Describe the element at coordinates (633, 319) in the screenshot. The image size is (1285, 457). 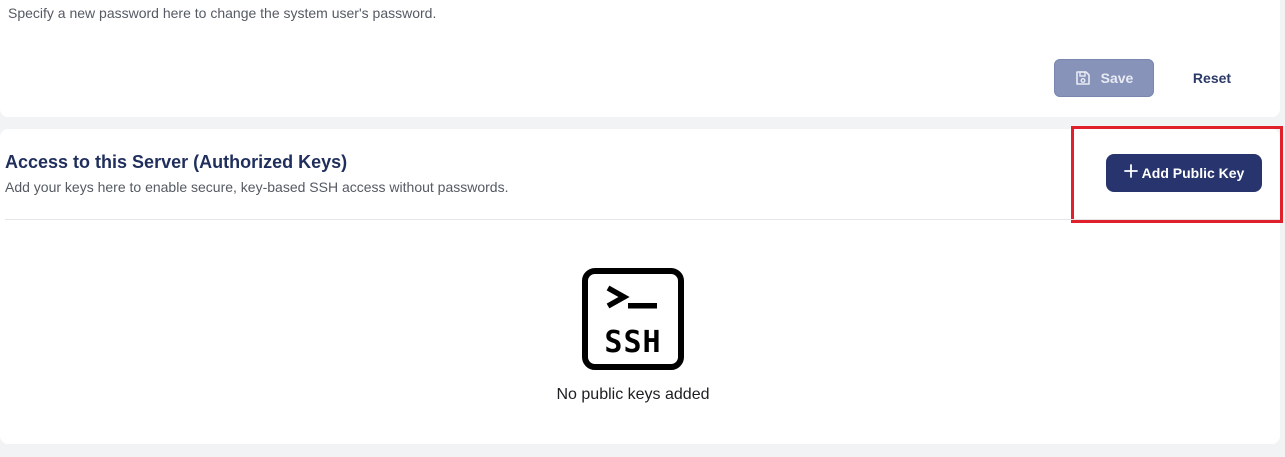
I see `ssh-terminal-icon: SSH` at that location.